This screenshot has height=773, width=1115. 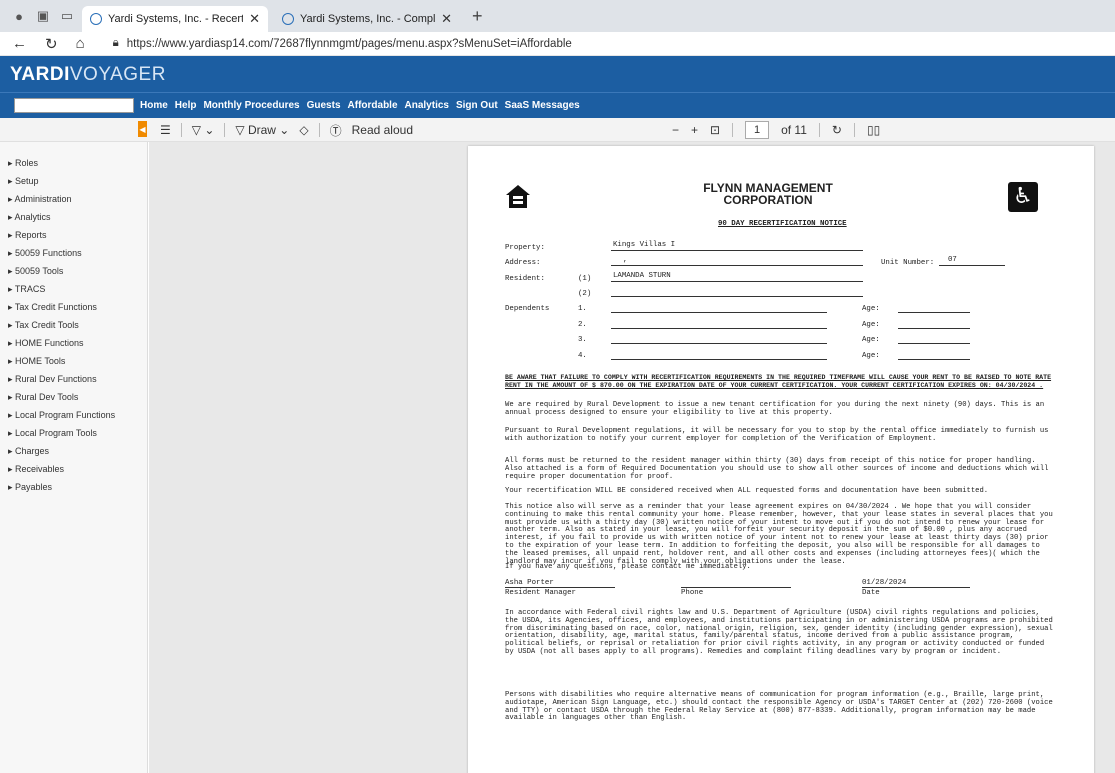 I want to click on sidebar-item-payables: ▸ Payables, so click(x=73, y=487).